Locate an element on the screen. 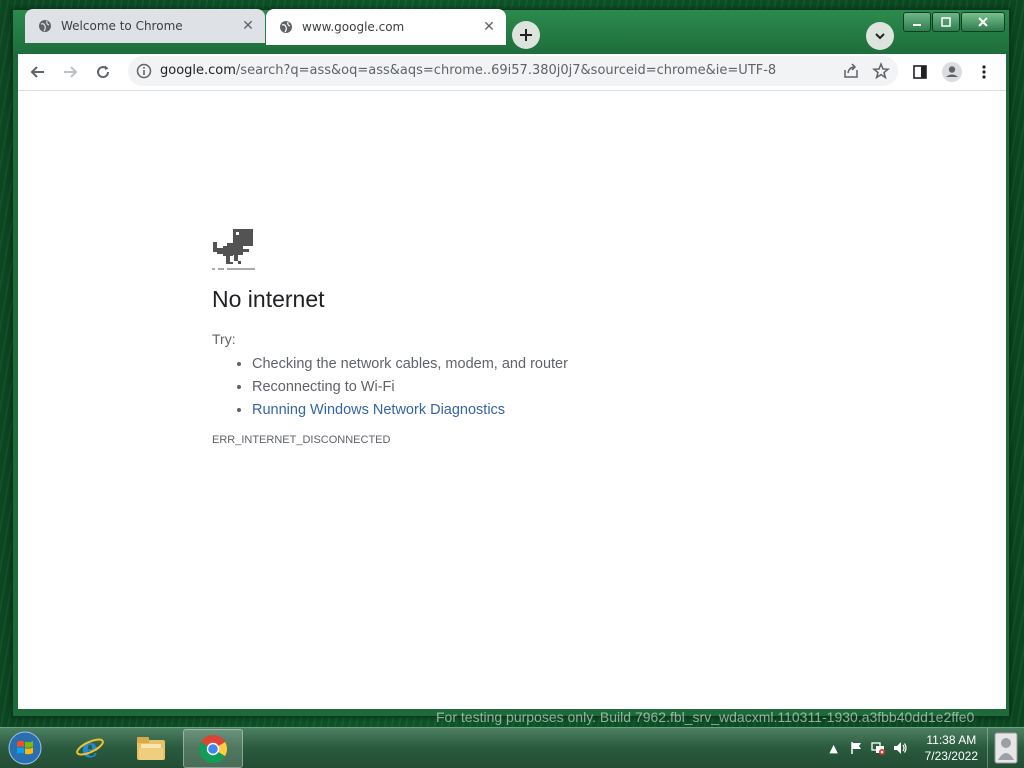 The height and width of the screenshot is (768, 1024). menu-button is located at coordinates (984, 72).